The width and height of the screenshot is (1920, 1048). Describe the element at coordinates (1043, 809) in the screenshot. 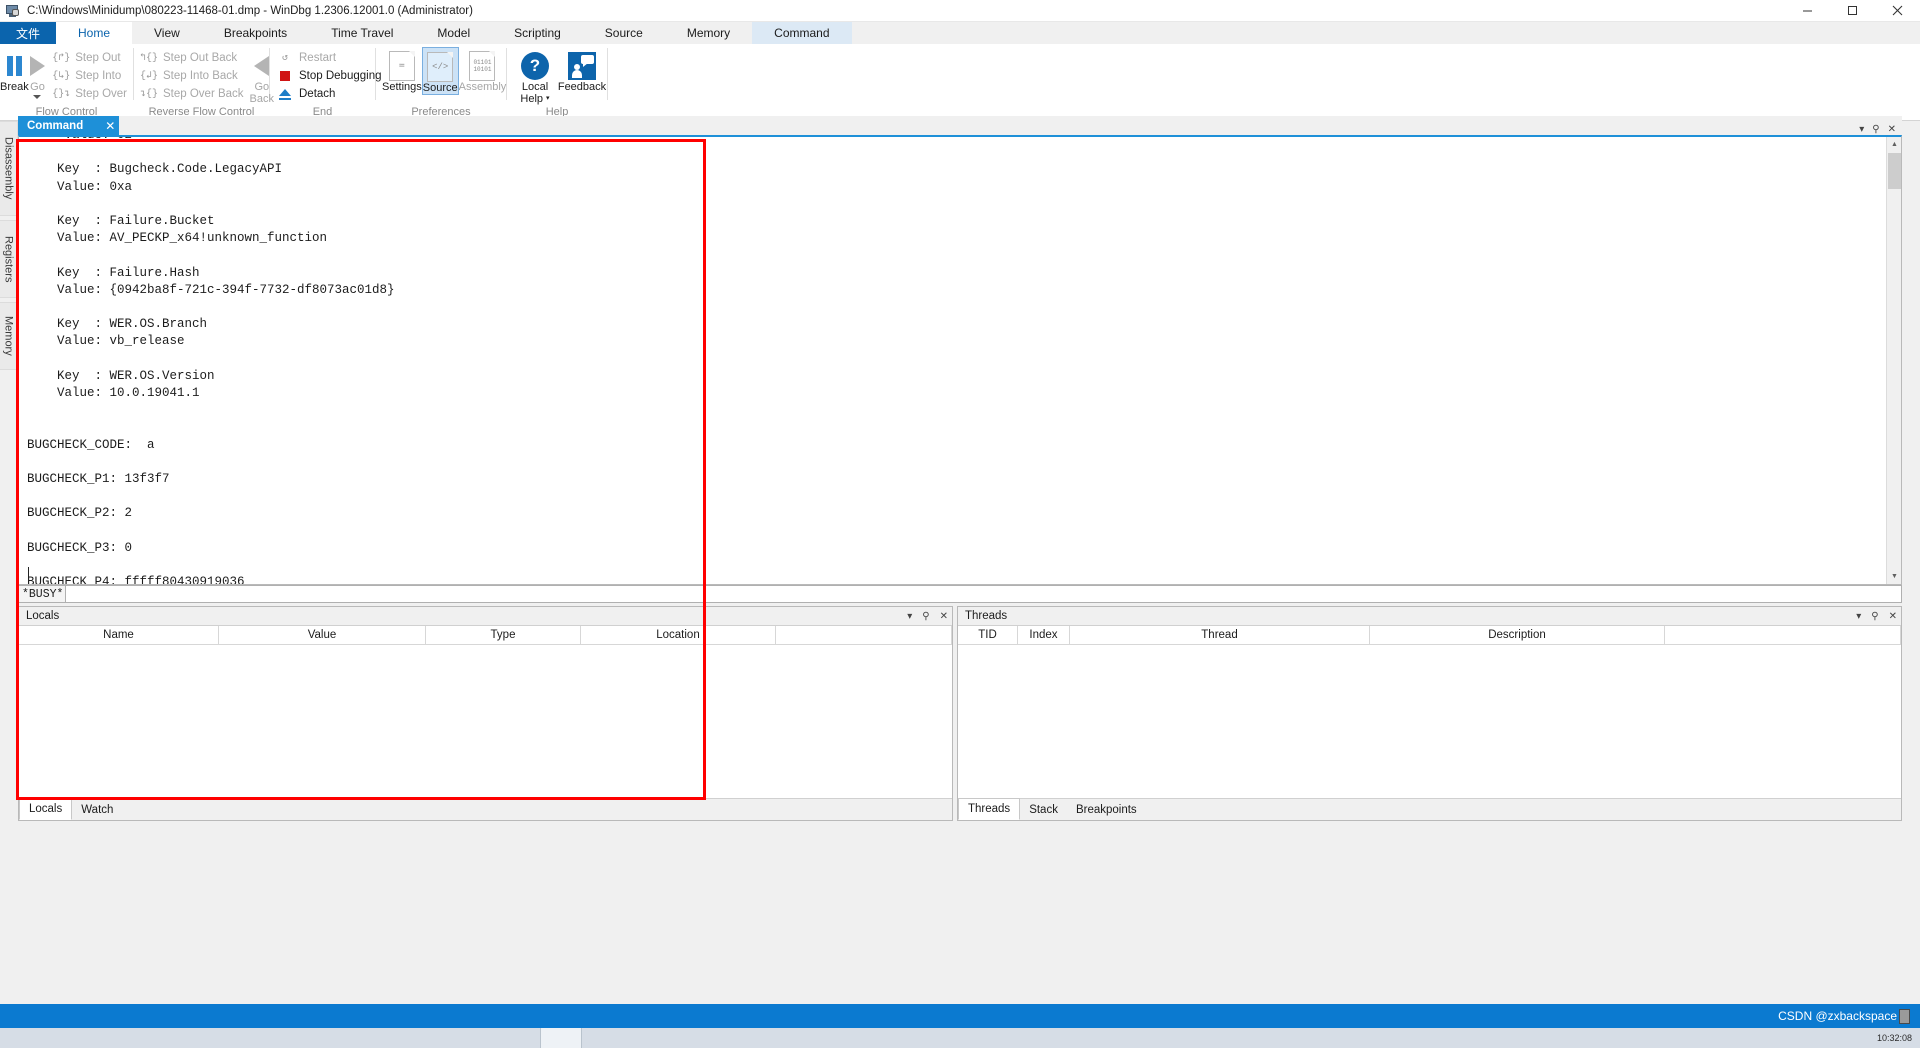

I see `tab-stack: Stack` at that location.